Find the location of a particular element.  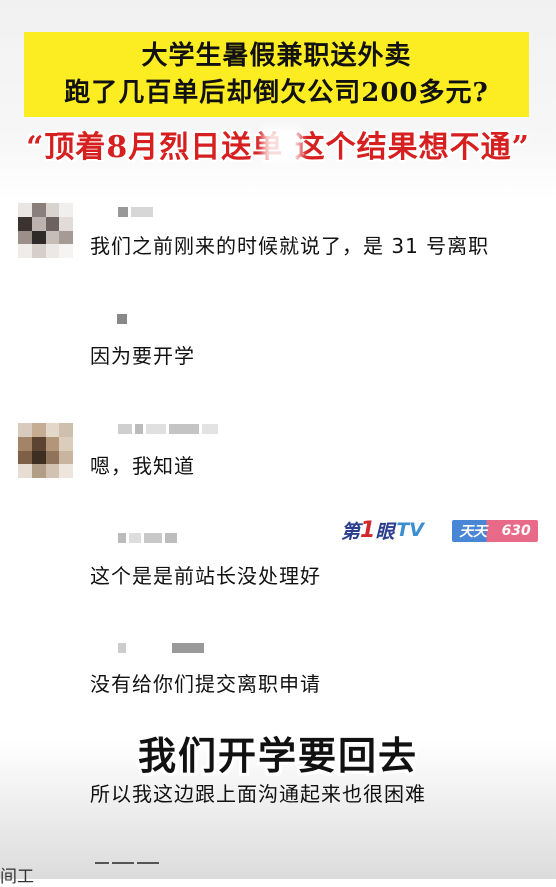

program-badge: 天天 630 is located at coordinates (495, 531).